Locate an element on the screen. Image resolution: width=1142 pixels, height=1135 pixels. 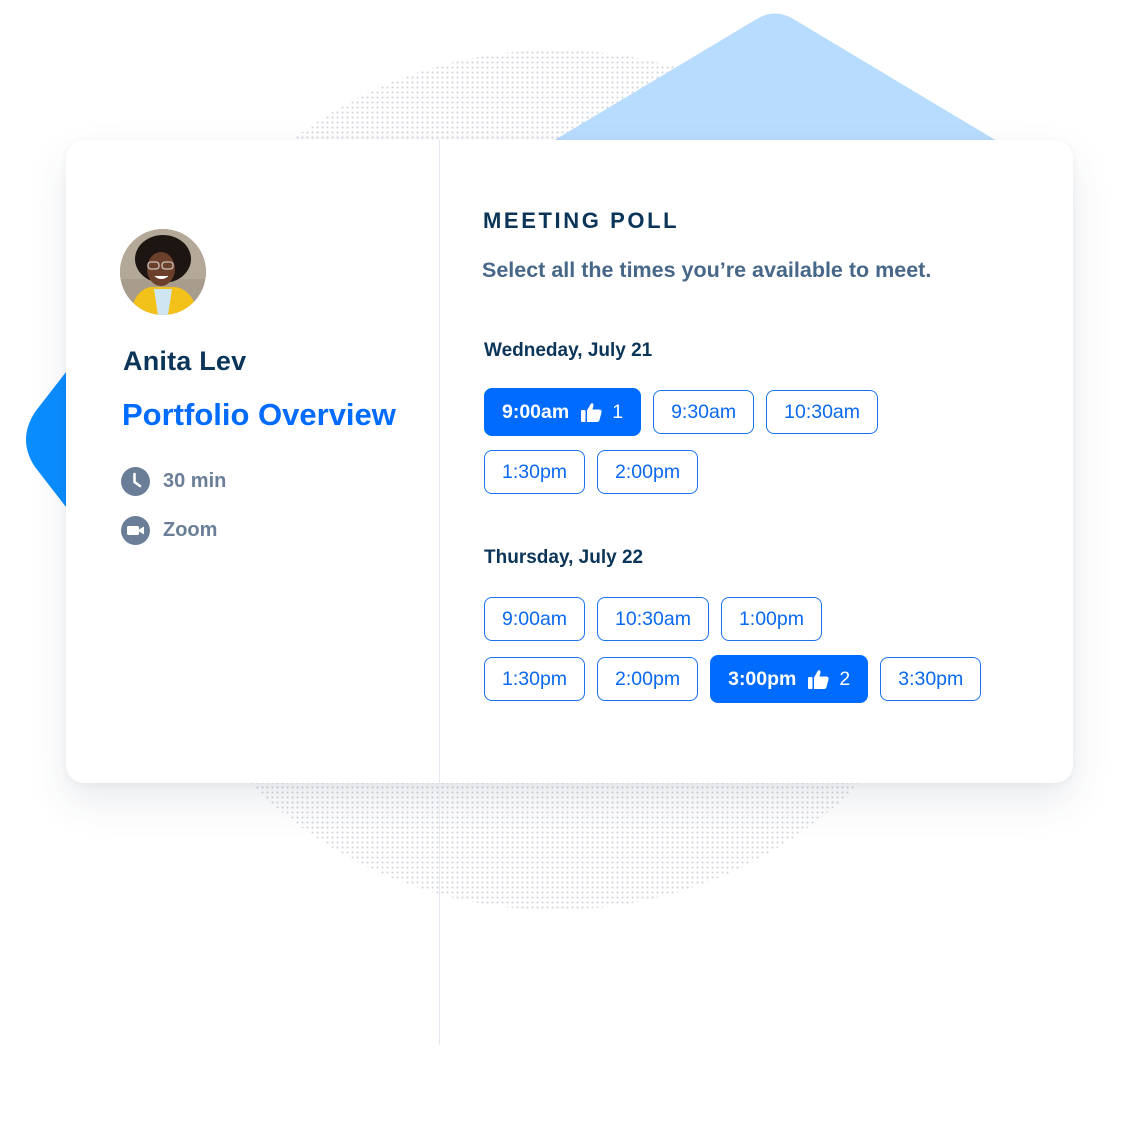
time-slot-row: 1:30pm 2:00pm 3:00pm 2 3:30pm is located at coordinates (733, 679).